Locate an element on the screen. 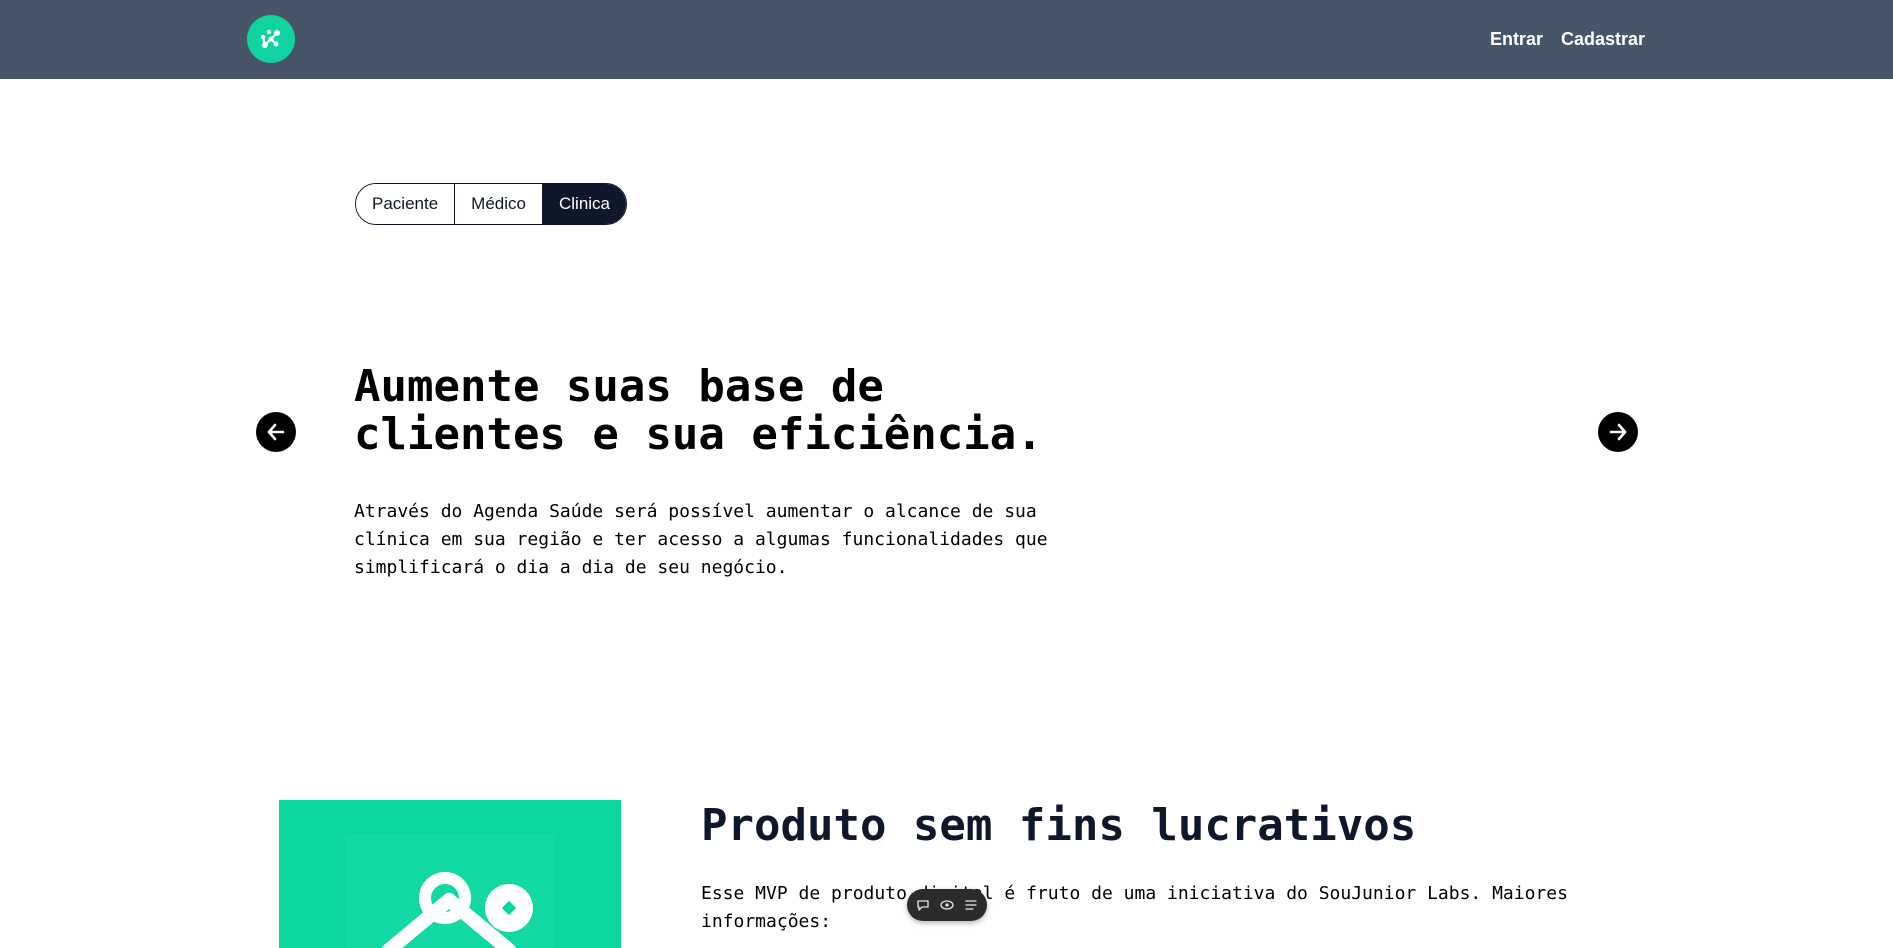 The height and width of the screenshot is (948, 1893). product-image is located at coordinates (450, 874).